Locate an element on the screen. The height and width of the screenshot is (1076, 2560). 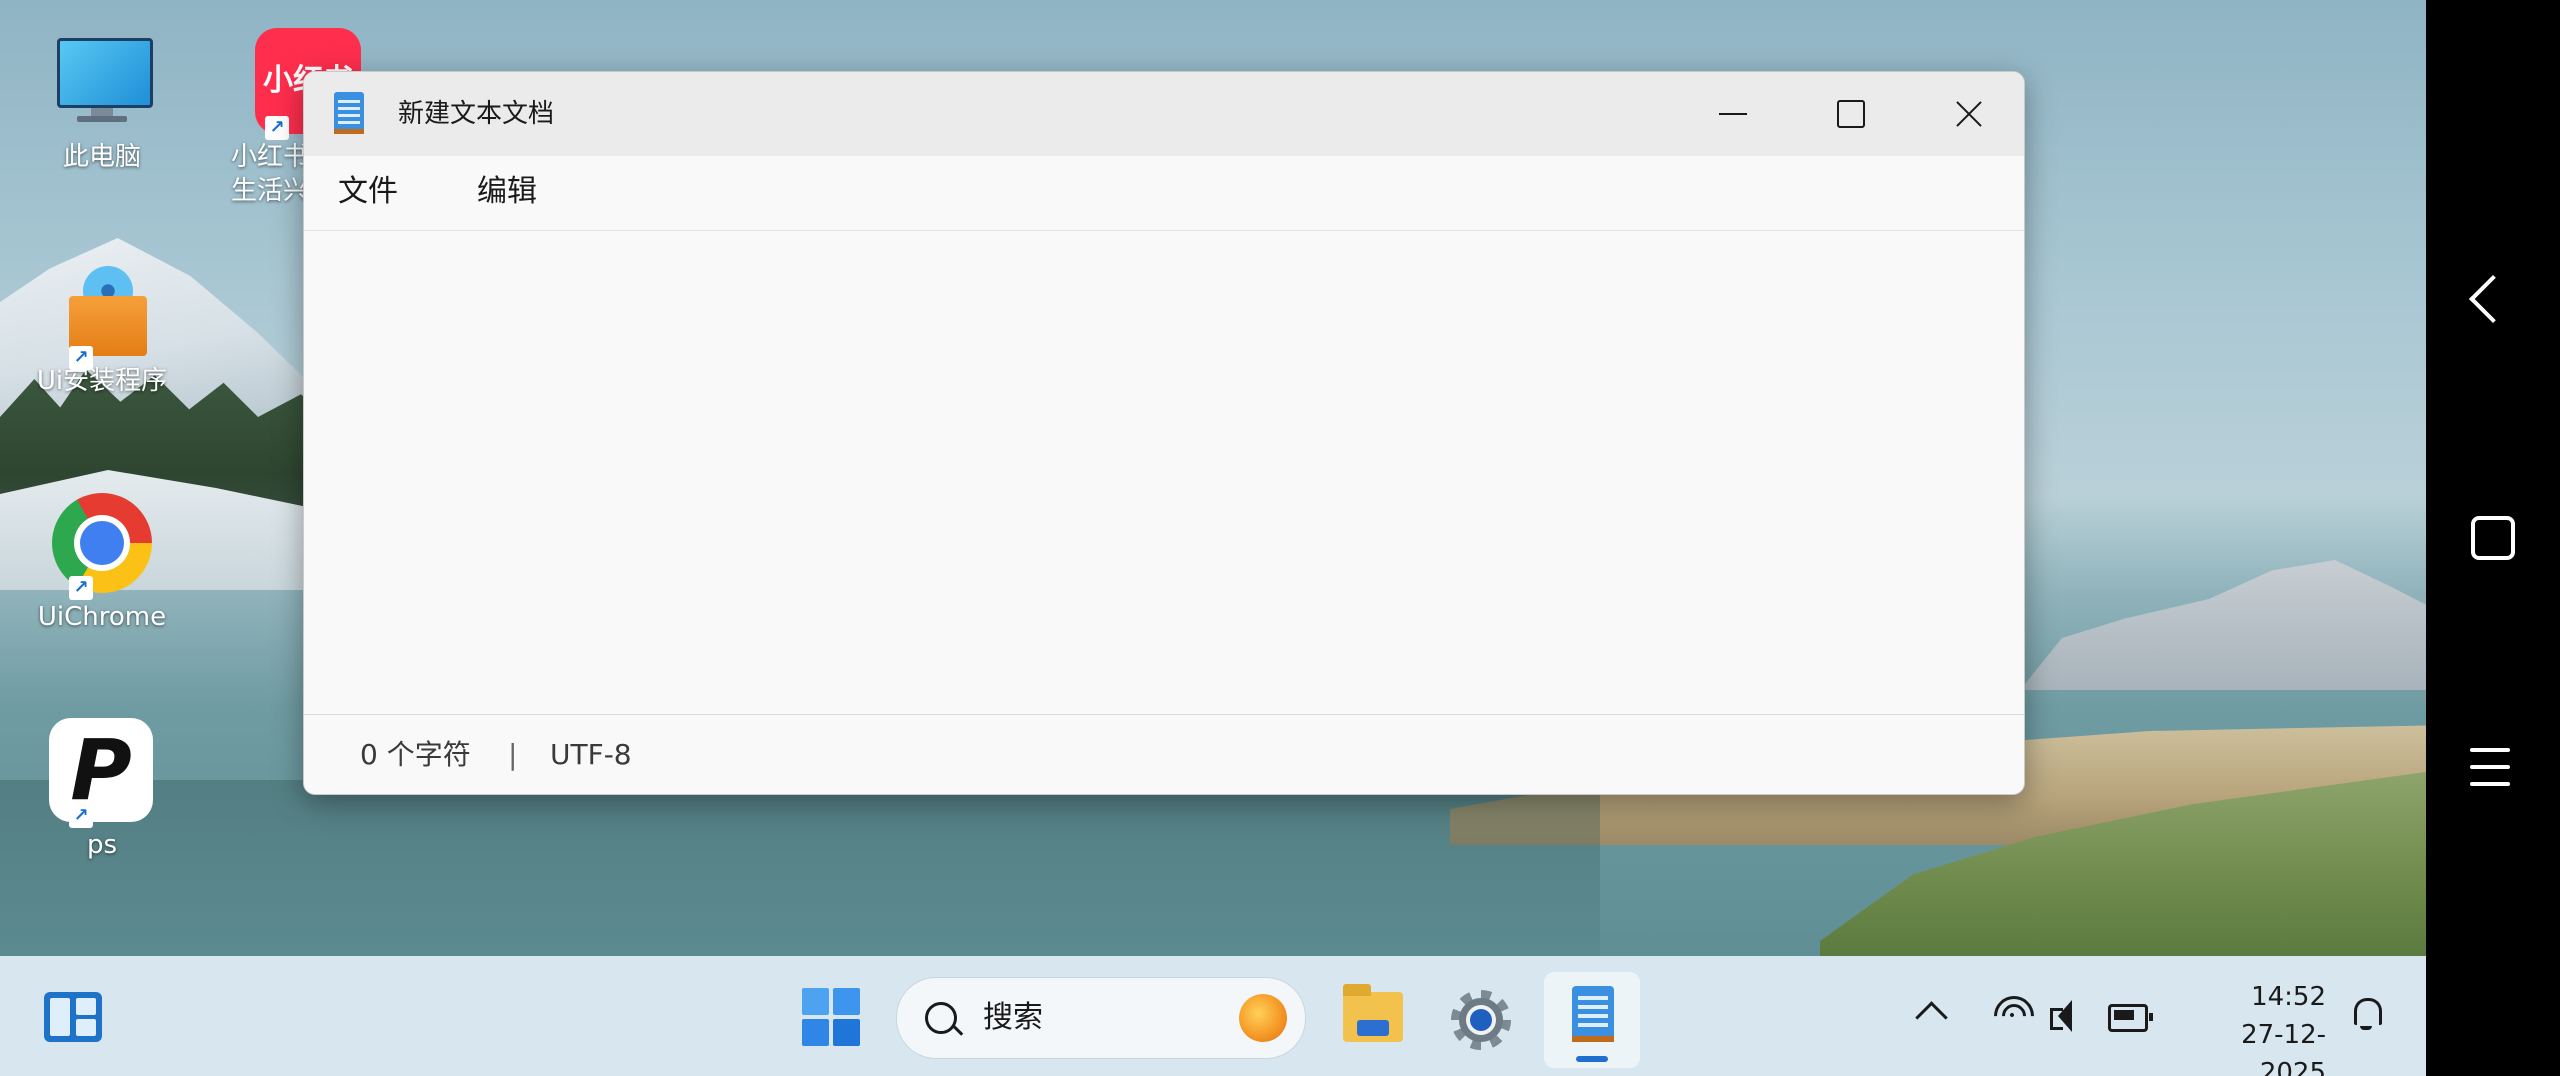
widgets-icon is located at coordinates (73, 1017).